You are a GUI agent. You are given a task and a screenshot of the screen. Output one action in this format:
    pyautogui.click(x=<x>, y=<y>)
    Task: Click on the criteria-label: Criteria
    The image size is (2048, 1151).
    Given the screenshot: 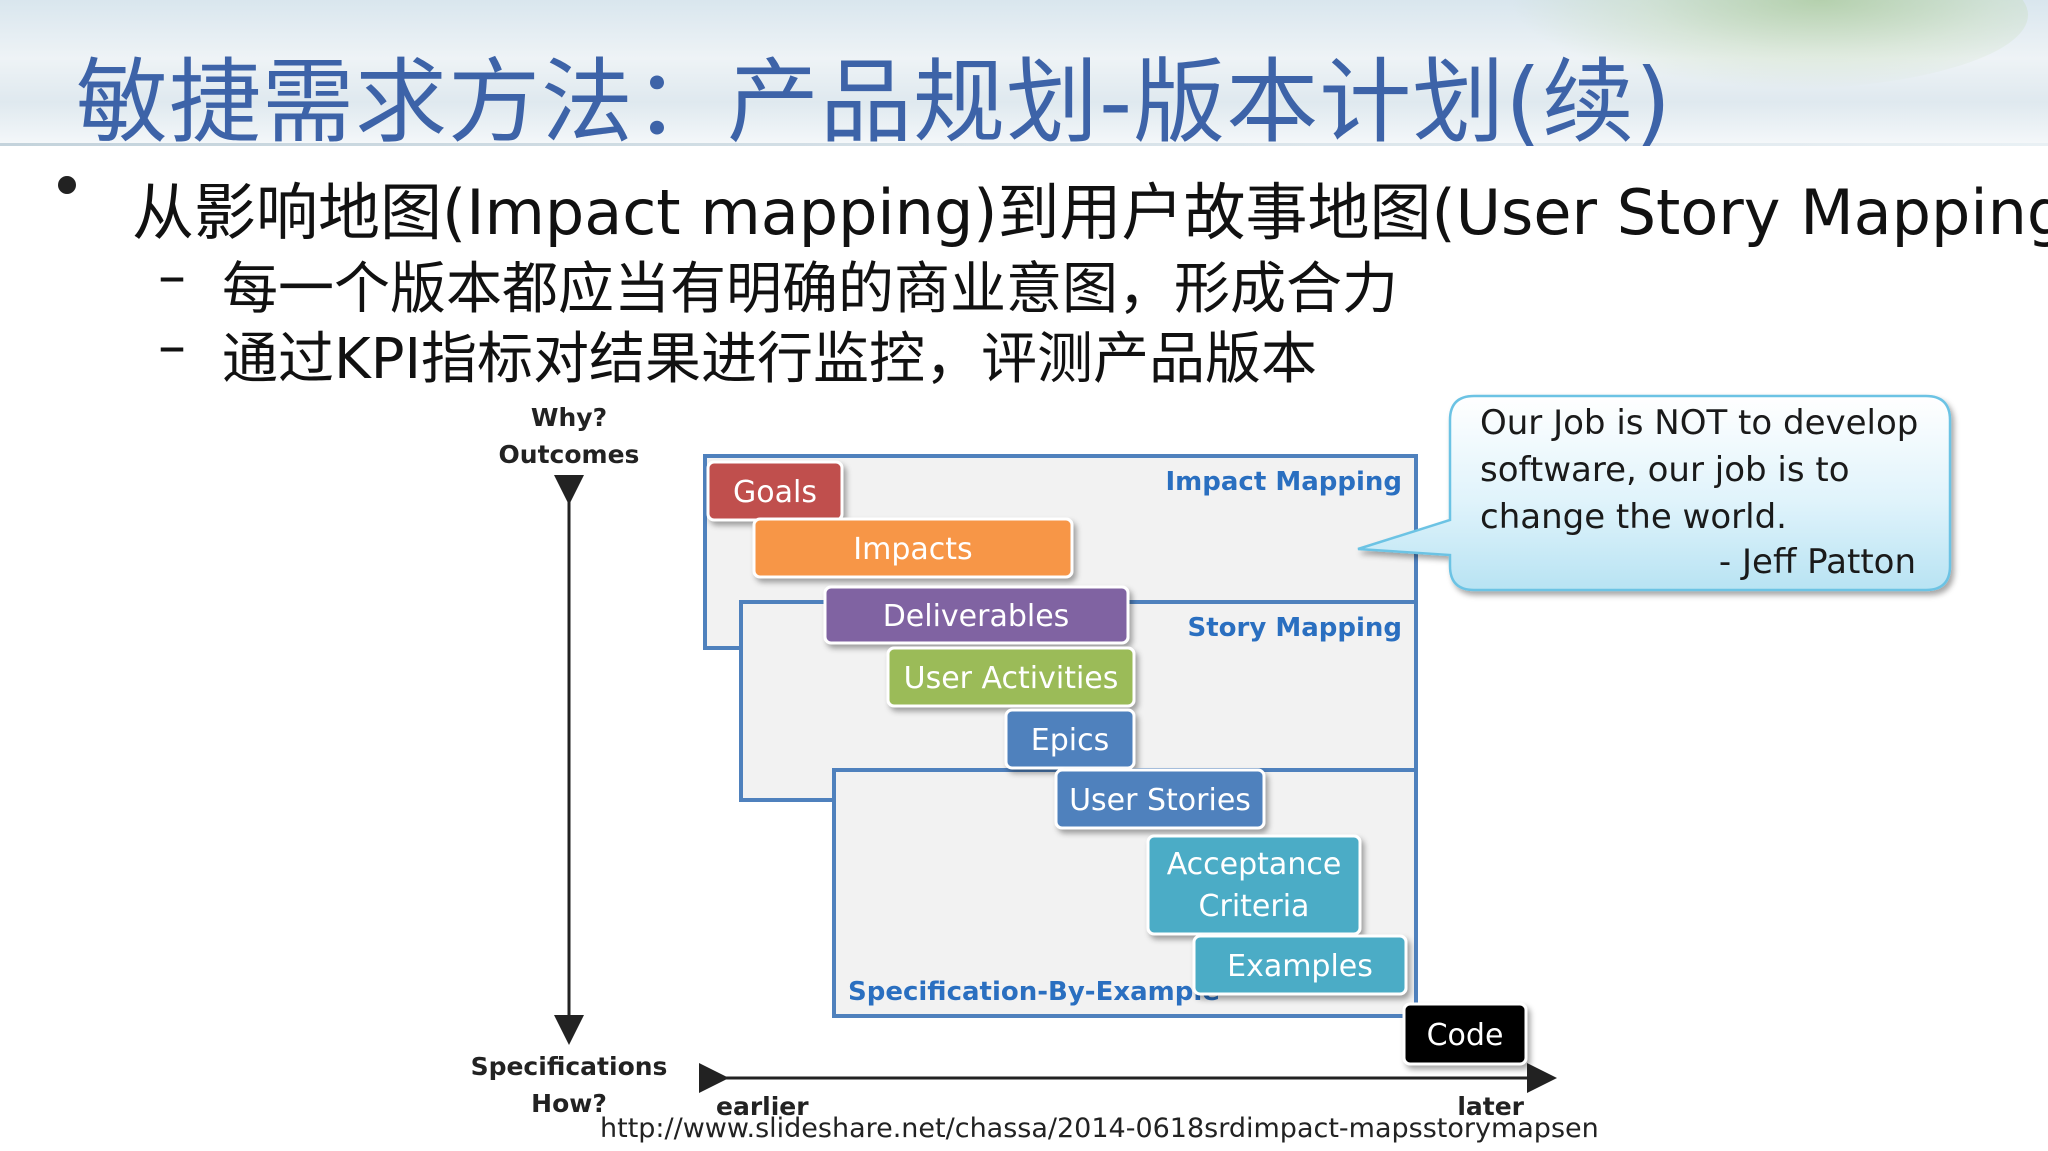 What is the action you would take?
    pyautogui.click(x=1254, y=906)
    